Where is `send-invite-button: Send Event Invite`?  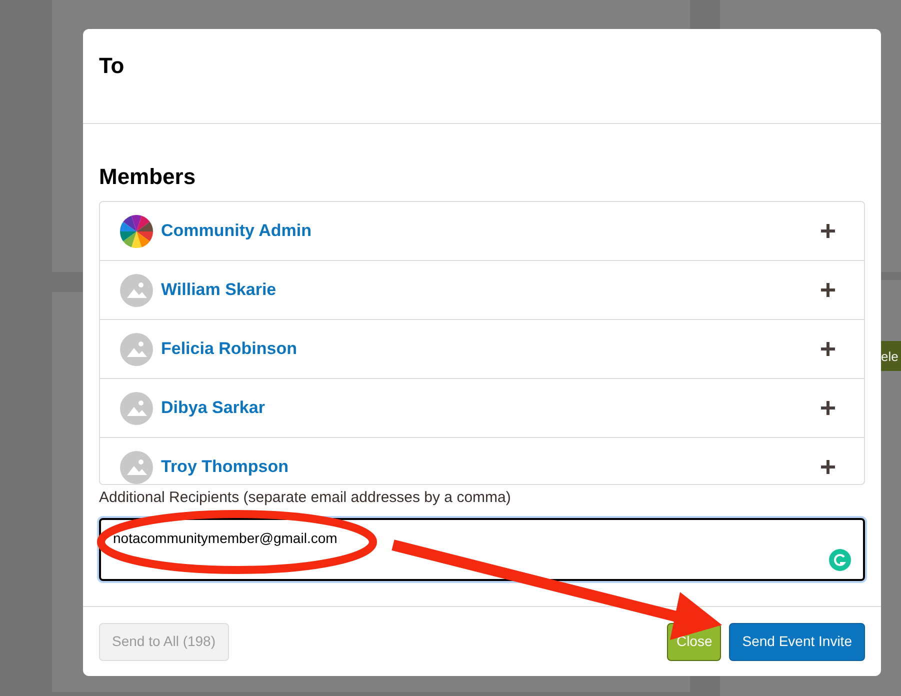 send-invite-button: Send Event Invite is located at coordinates (797, 641).